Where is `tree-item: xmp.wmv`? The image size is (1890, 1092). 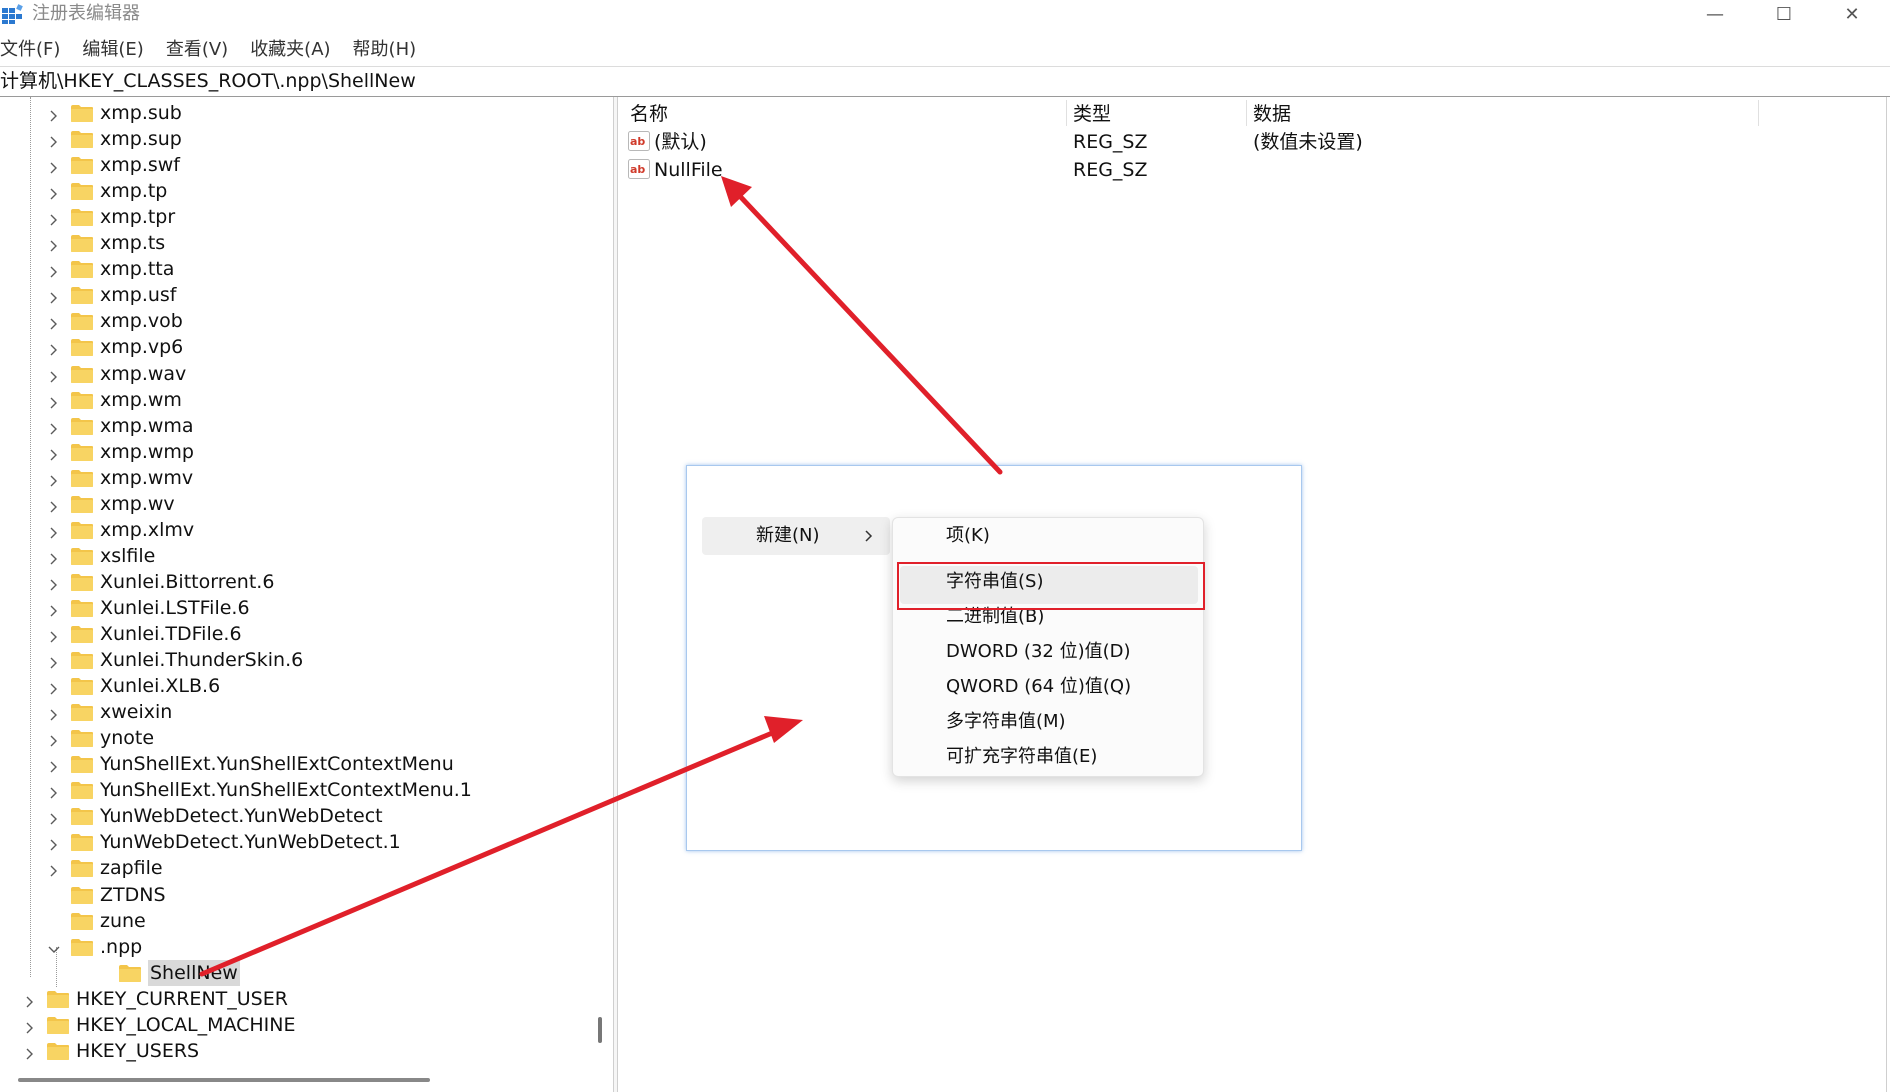 tree-item: xmp.wmv is located at coordinates (120, 478).